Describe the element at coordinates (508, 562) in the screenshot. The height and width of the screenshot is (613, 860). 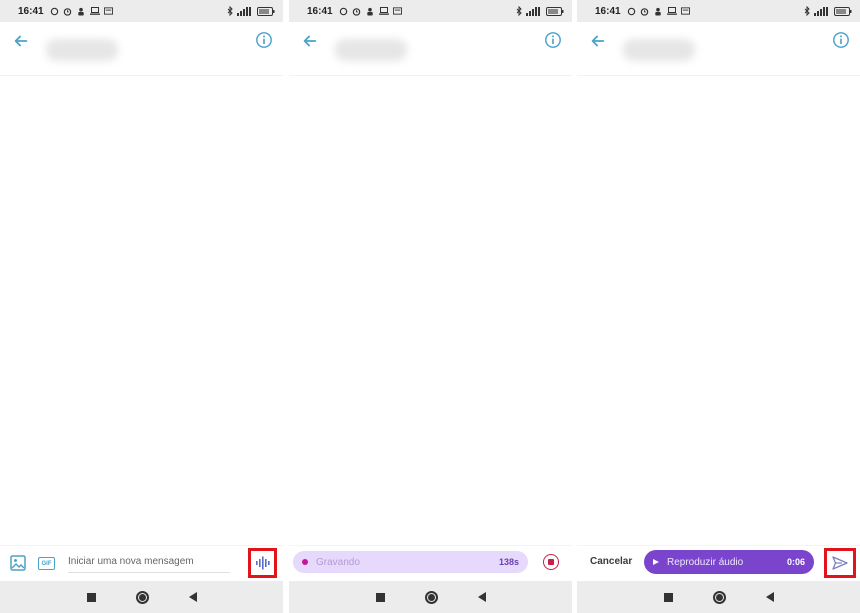
I see `recording-counter: 138s` at that location.